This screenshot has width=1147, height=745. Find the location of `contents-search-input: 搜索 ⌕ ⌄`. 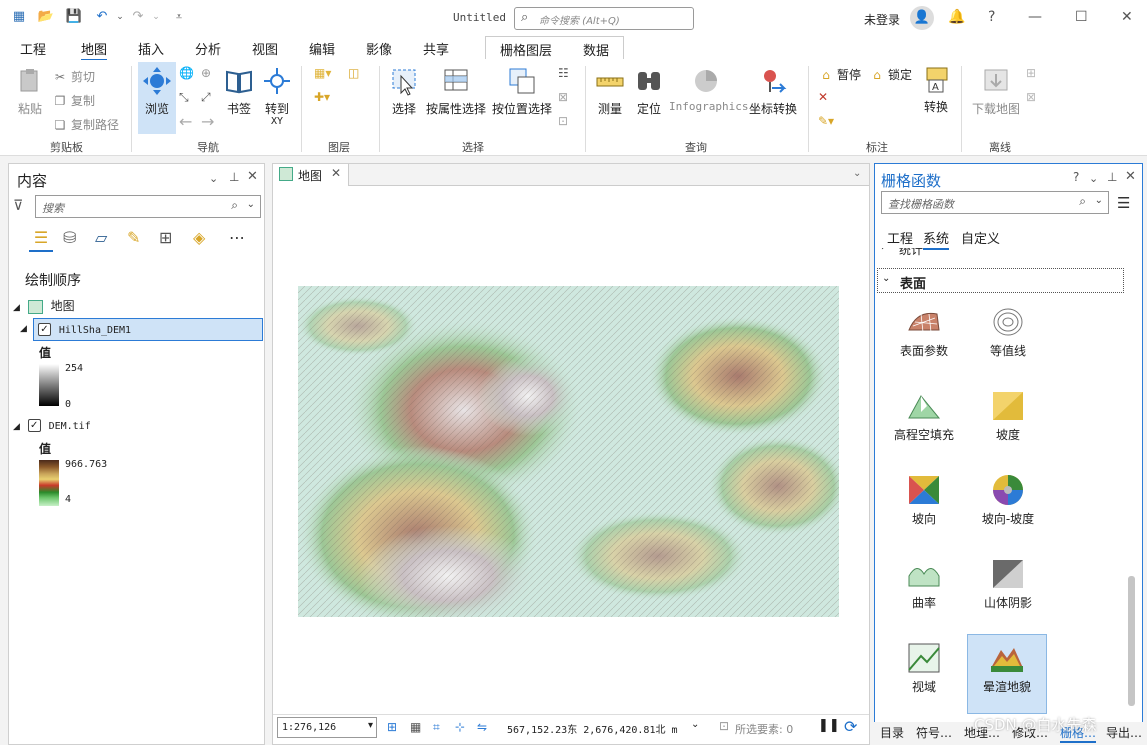

contents-search-input: 搜索 ⌕ ⌄ is located at coordinates (148, 206).